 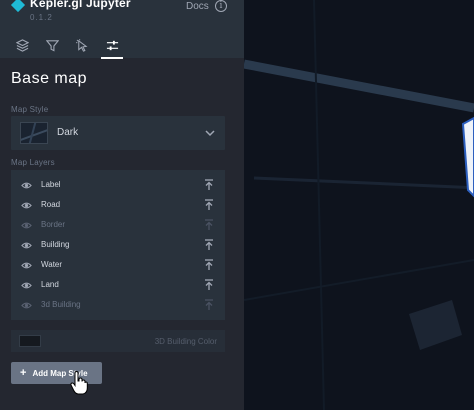 I want to click on docs-link: Docs, so click(x=197, y=6).